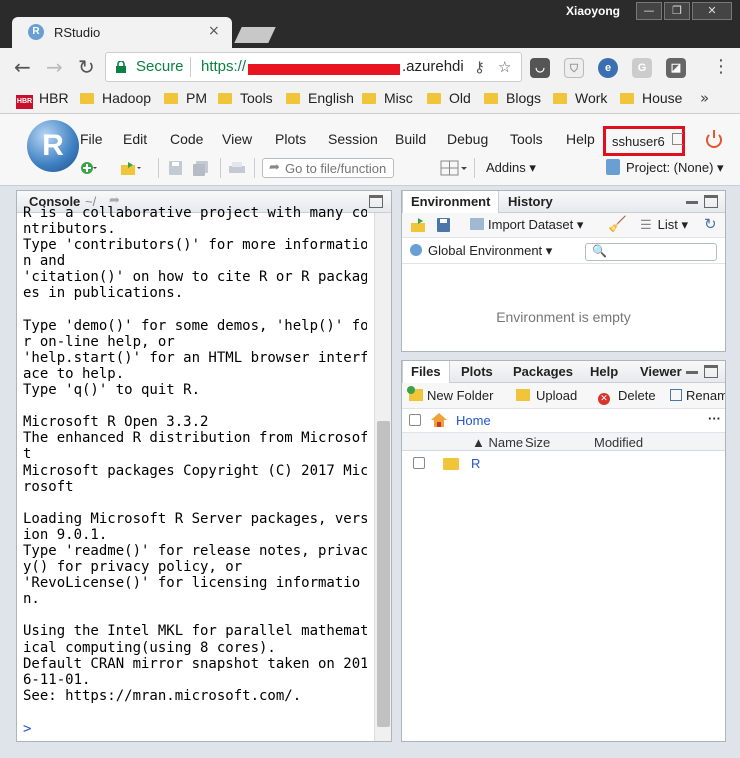 This screenshot has width=740, height=758. Describe the element at coordinates (376, 201) in the screenshot. I see `console-maximize-icon` at that location.